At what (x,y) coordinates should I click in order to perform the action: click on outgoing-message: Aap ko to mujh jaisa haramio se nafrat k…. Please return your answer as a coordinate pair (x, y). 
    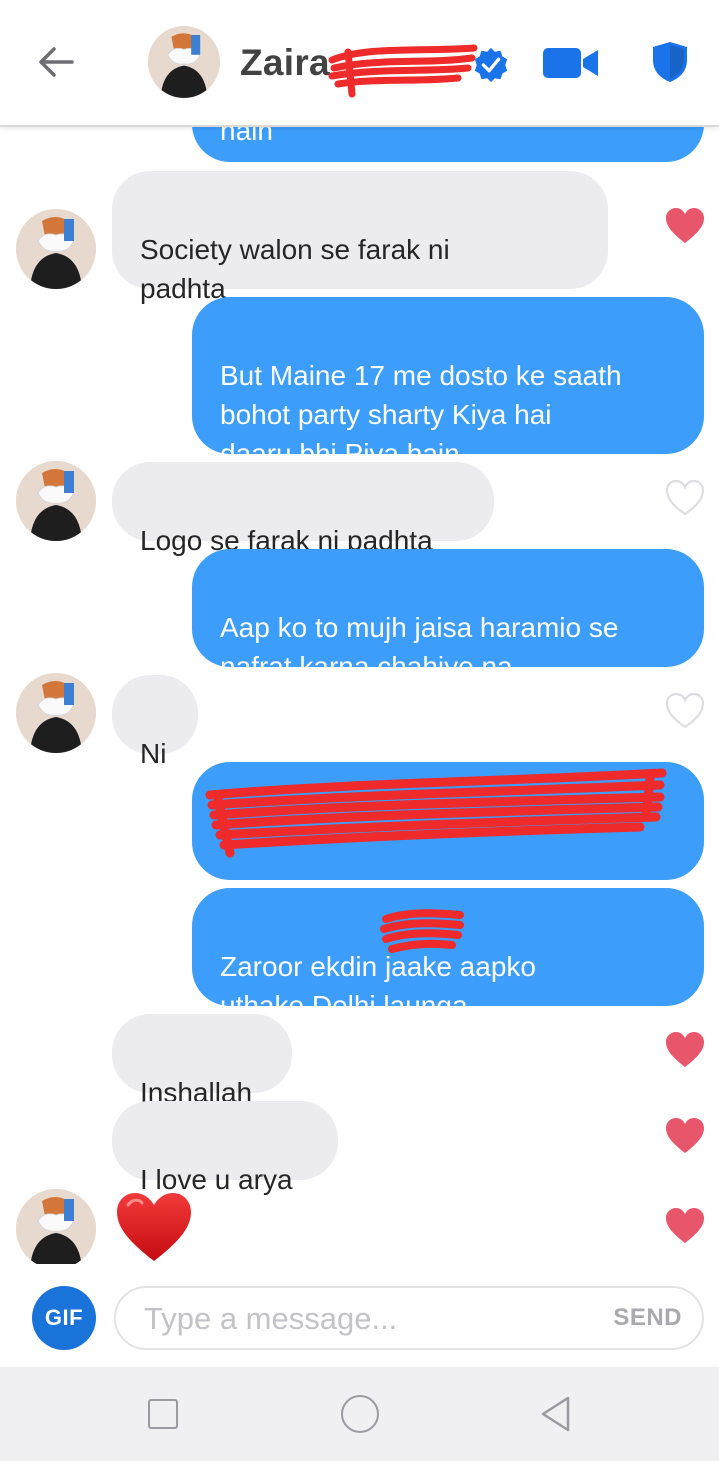
    Looking at the image, I should click on (448, 615).